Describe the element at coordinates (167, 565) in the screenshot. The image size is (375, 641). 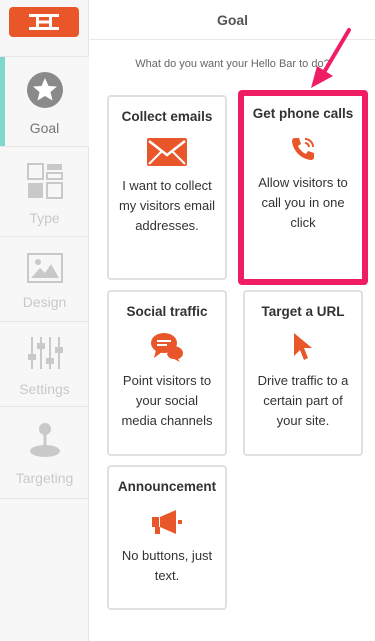
I see `card-description: No buttons, just text.` at that location.